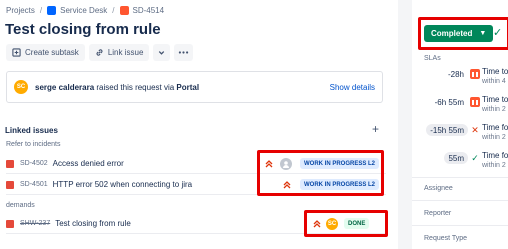  What do you see at coordinates (52, 10) in the screenshot?
I see `service-desk-icon` at bounding box center [52, 10].